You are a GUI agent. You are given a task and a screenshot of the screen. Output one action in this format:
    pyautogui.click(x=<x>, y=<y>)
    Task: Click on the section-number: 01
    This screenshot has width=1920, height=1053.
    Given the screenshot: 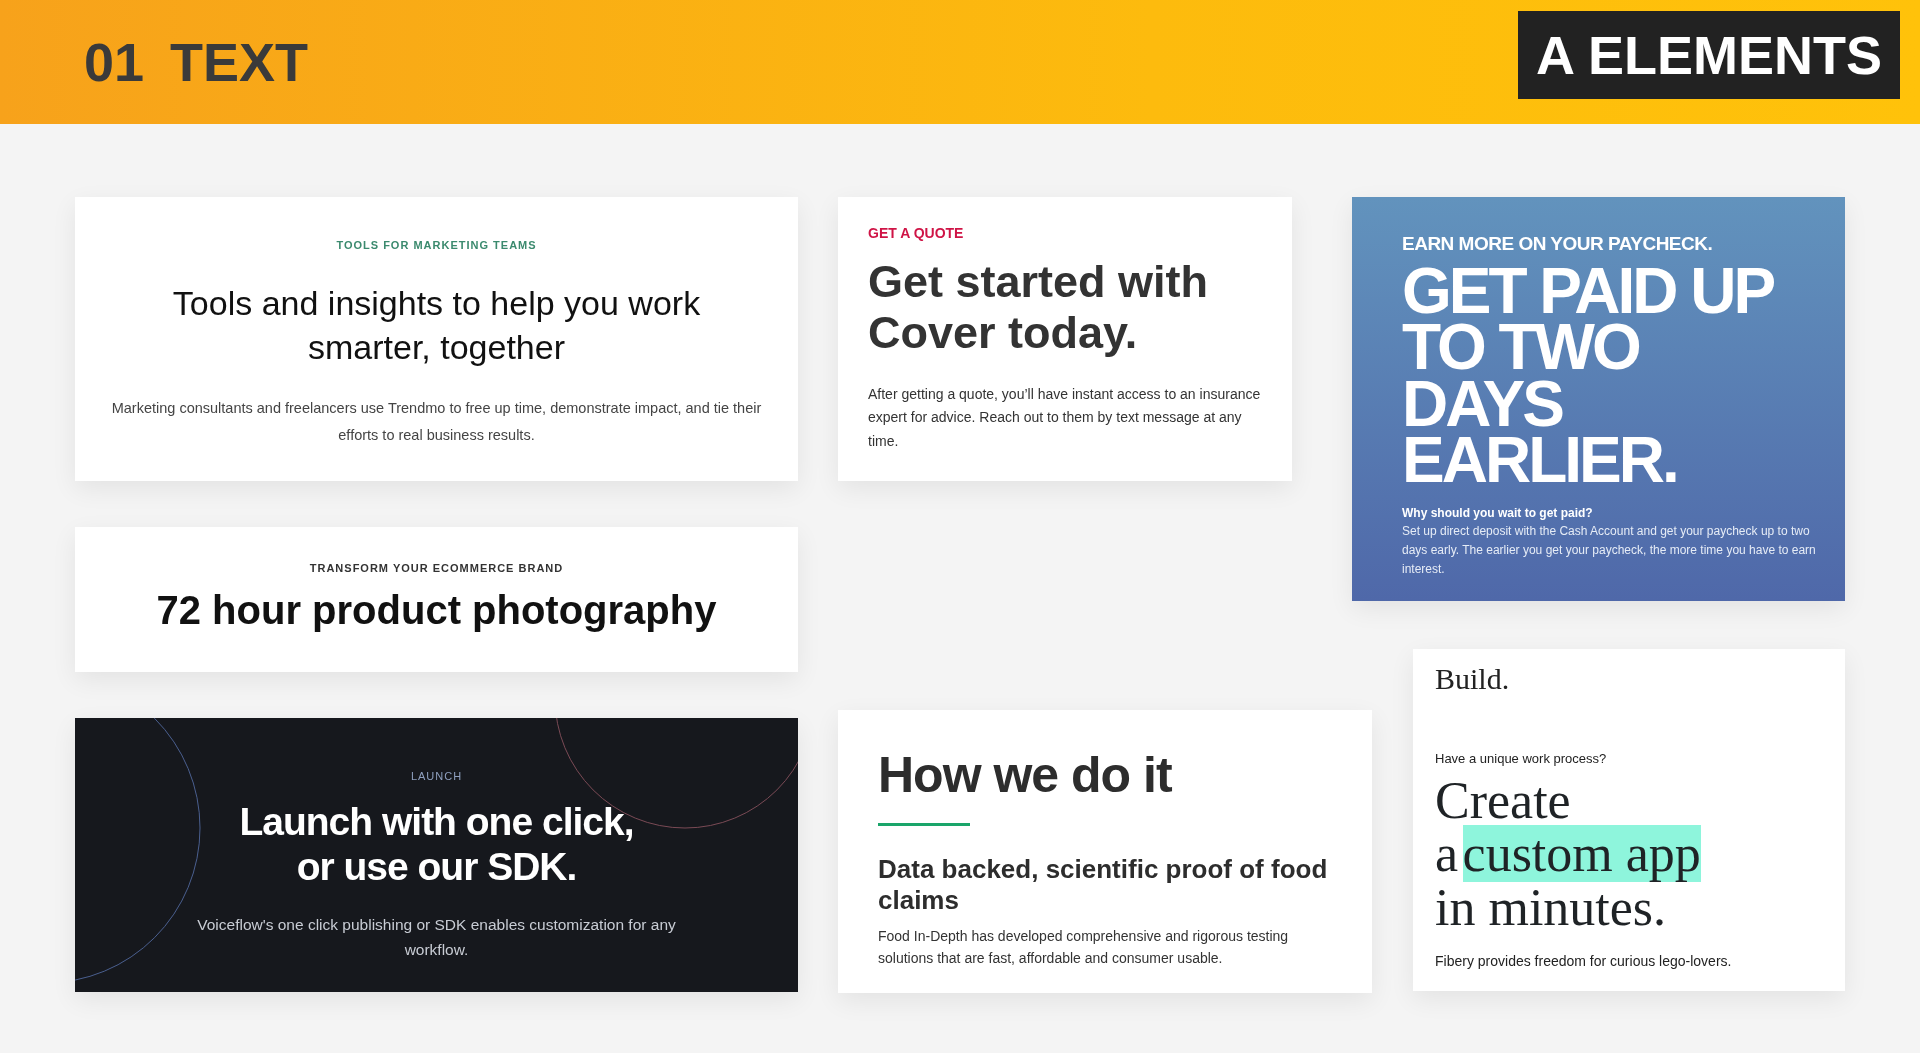 What is the action you would take?
    pyautogui.click(x=114, y=62)
    